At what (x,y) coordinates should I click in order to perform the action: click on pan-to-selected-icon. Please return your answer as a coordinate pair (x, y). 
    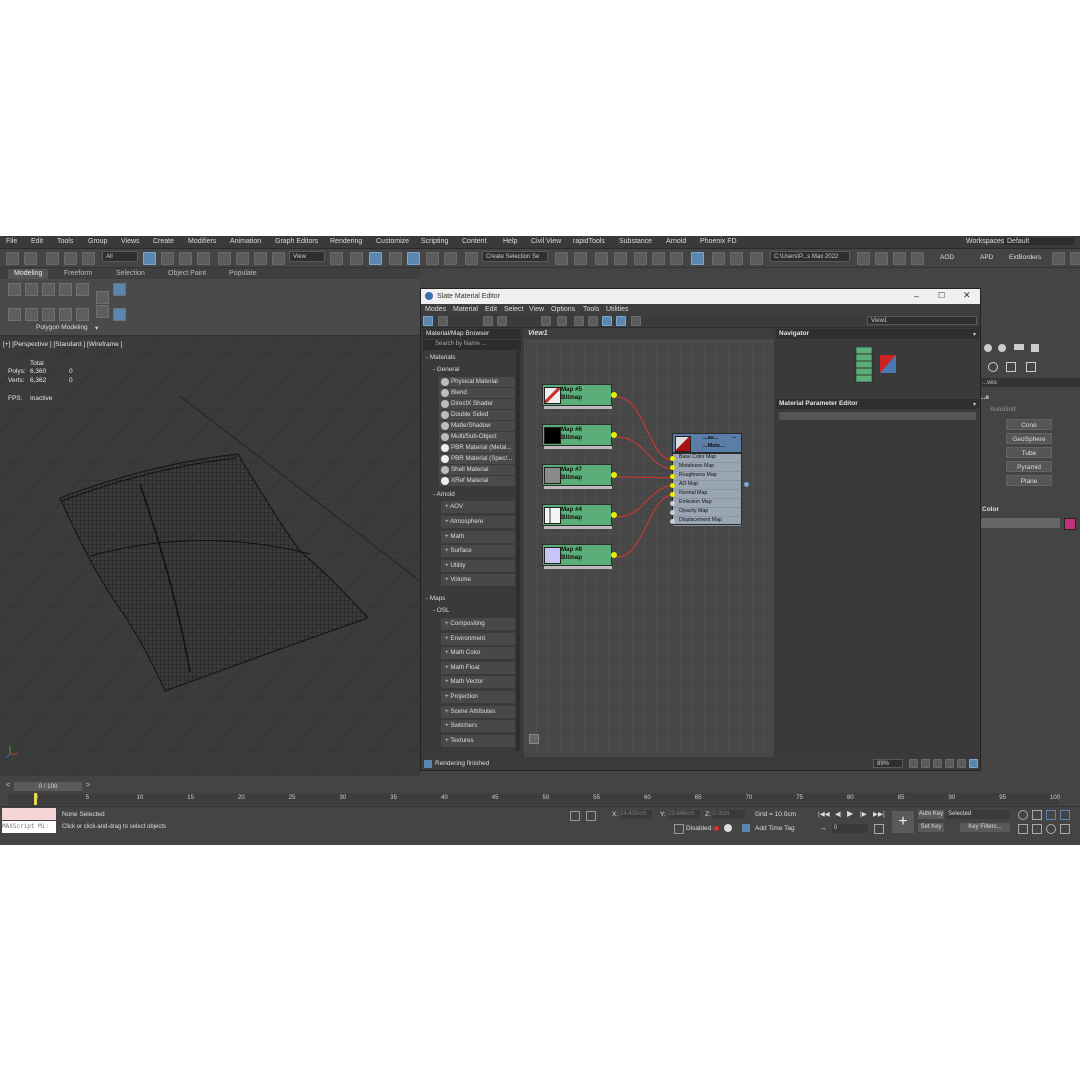
    Looking at the image, I should click on (973, 763).